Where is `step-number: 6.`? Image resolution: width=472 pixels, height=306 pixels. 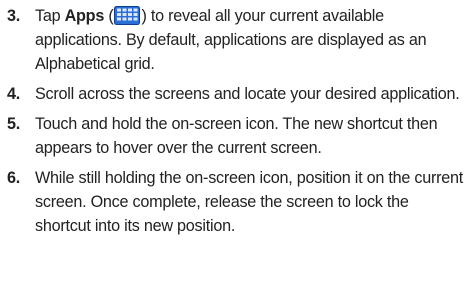
step-number: 6. is located at coordinates (14, 178).